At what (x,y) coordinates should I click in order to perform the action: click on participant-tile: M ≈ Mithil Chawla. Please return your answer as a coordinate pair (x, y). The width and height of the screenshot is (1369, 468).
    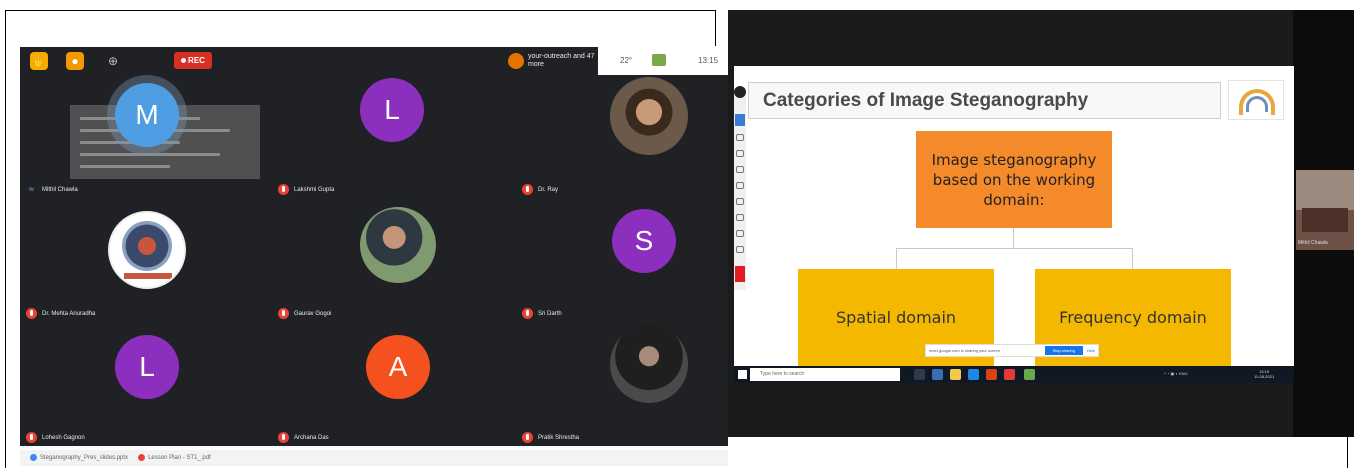
    Looking at the image, I should click on (140, 137).